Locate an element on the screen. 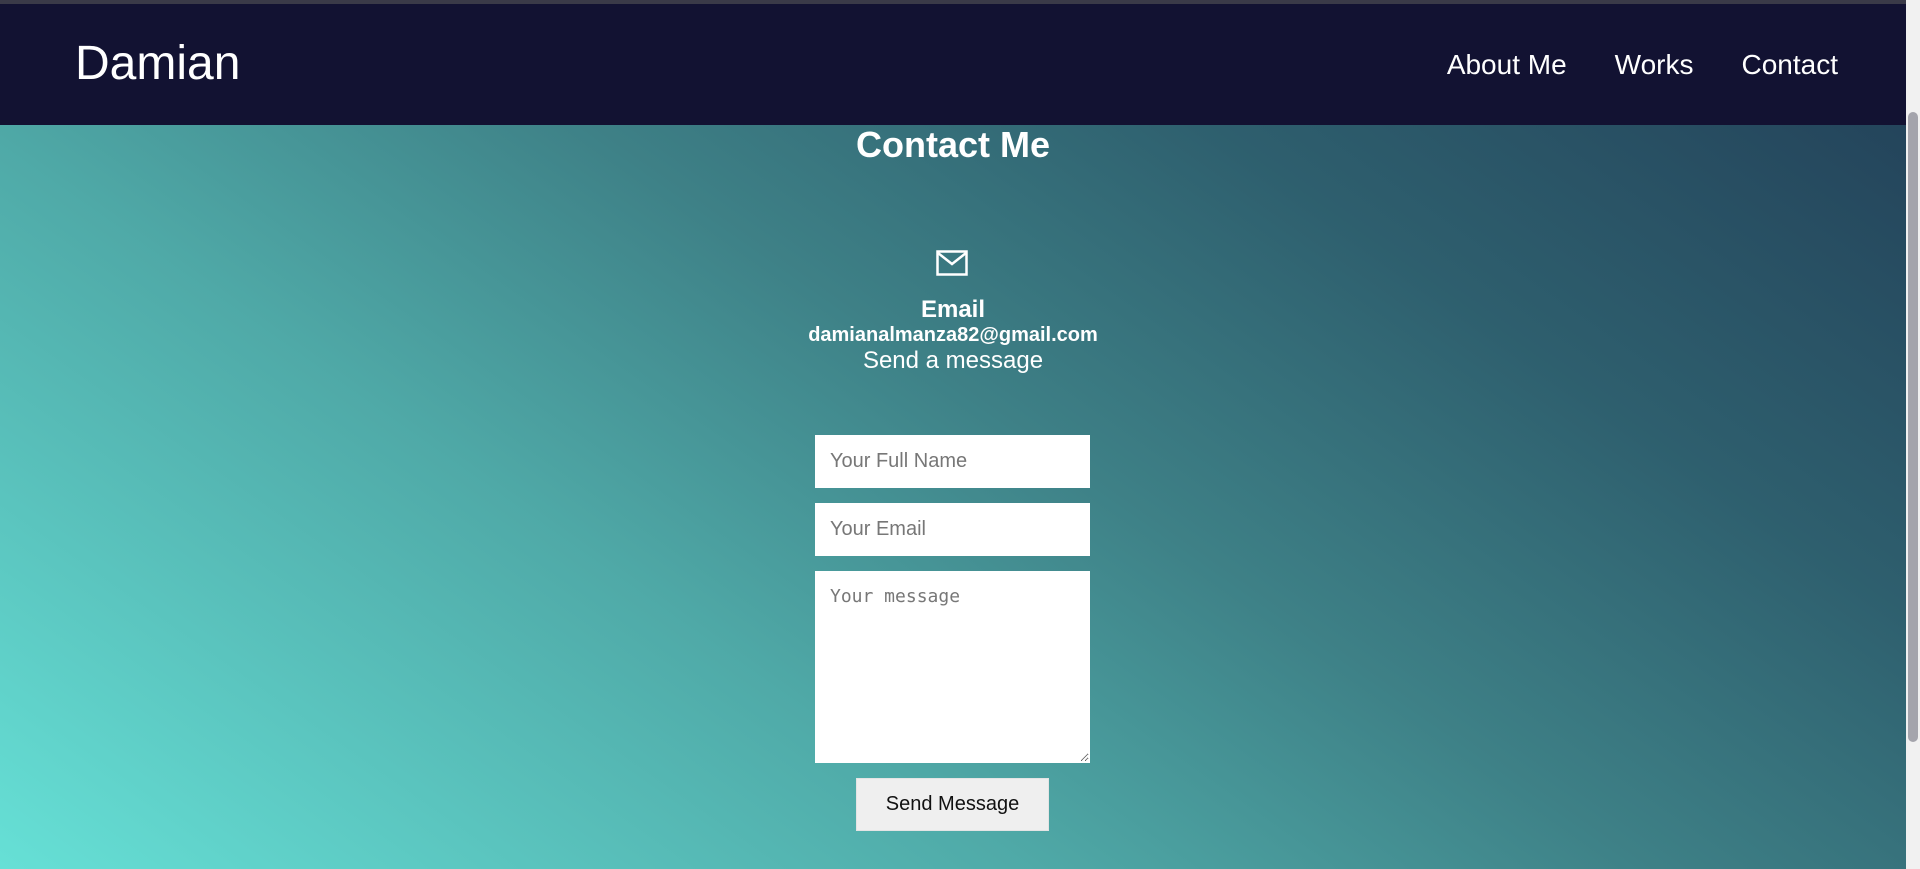  contact-title: Contact Me is located at coordinates (952, 144).